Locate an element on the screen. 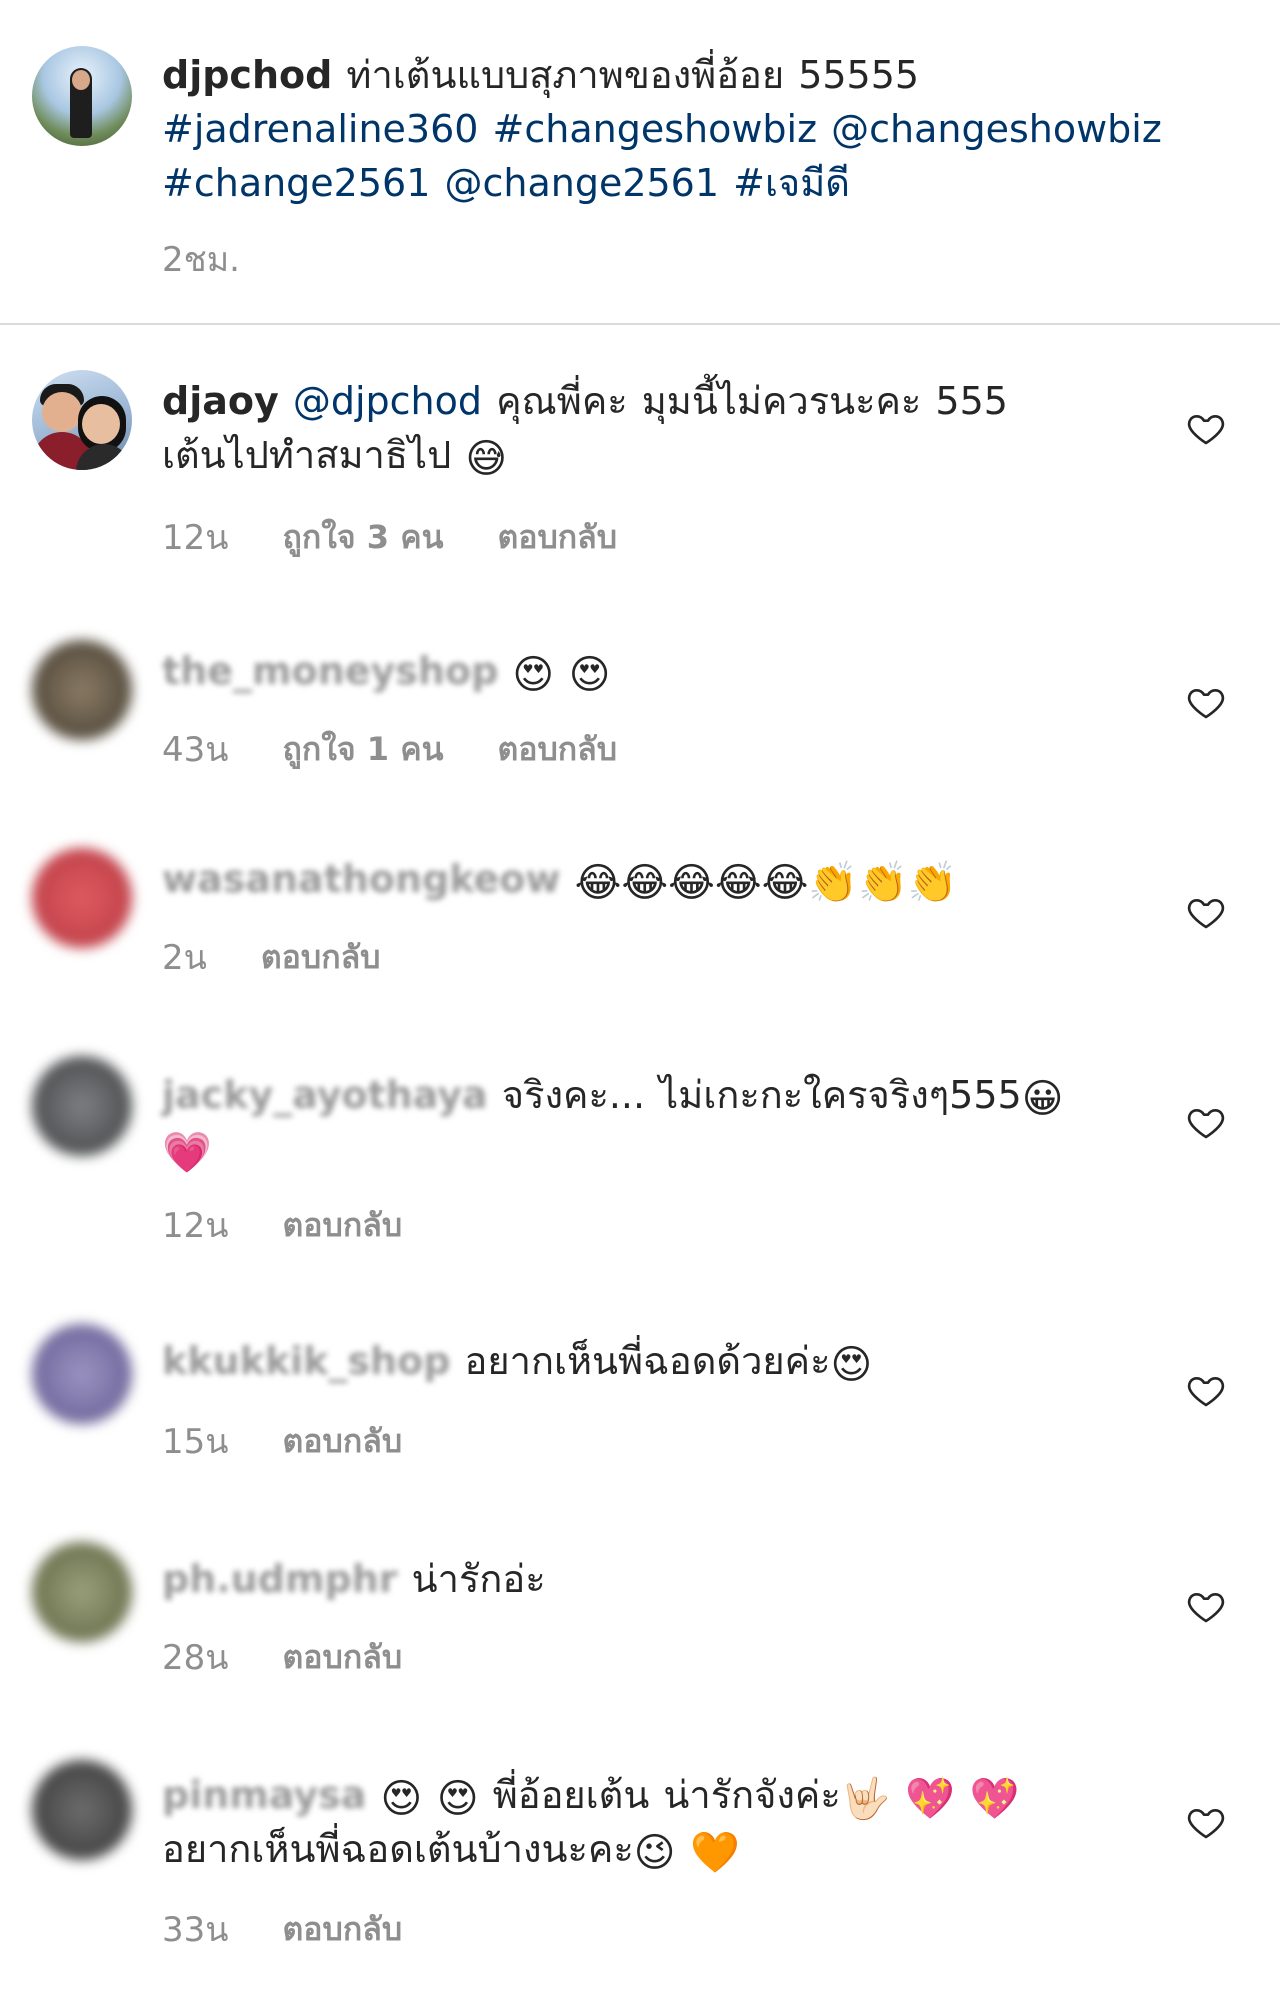 This screenshot has width=1280, height=1994. post-time: 2ชม. is located at coordinates (201, 260).